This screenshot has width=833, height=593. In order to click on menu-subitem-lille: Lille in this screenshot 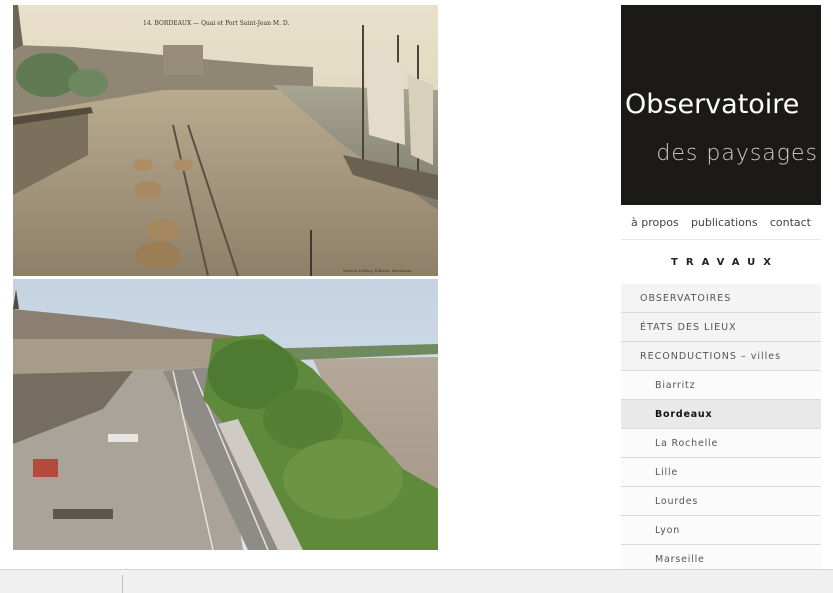, I will do `click(721, 472)`.